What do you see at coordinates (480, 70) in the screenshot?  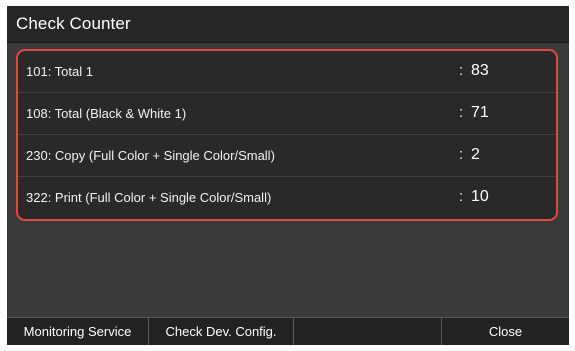 I see `counter-value: 83` at bounding box center [480, 70].